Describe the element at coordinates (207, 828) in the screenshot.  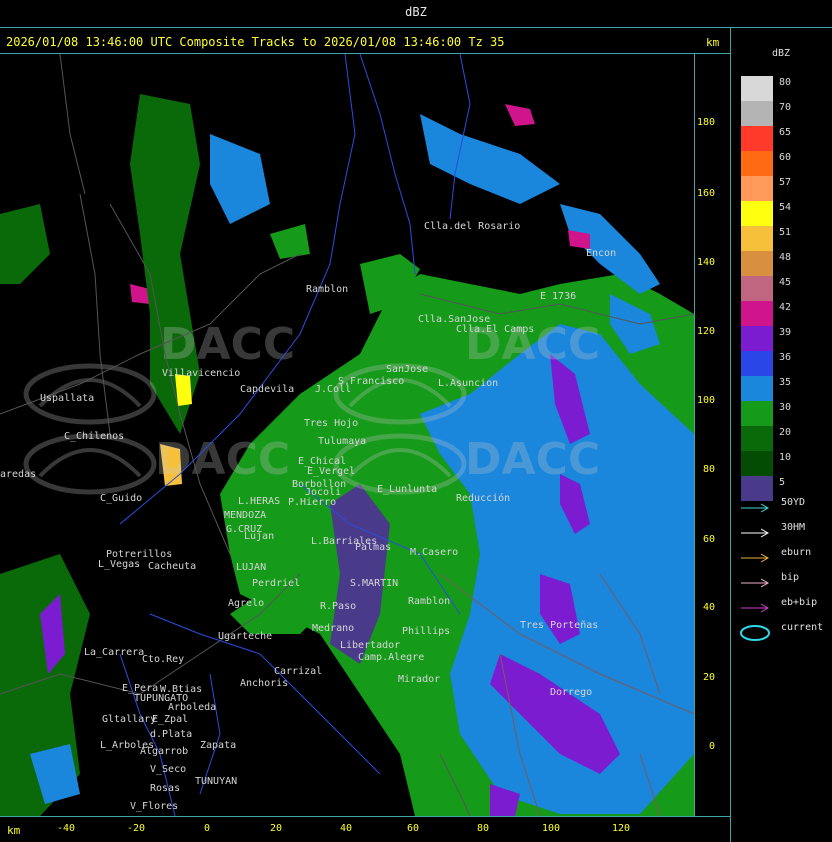
I see `x-tick-label: 0` at that location.